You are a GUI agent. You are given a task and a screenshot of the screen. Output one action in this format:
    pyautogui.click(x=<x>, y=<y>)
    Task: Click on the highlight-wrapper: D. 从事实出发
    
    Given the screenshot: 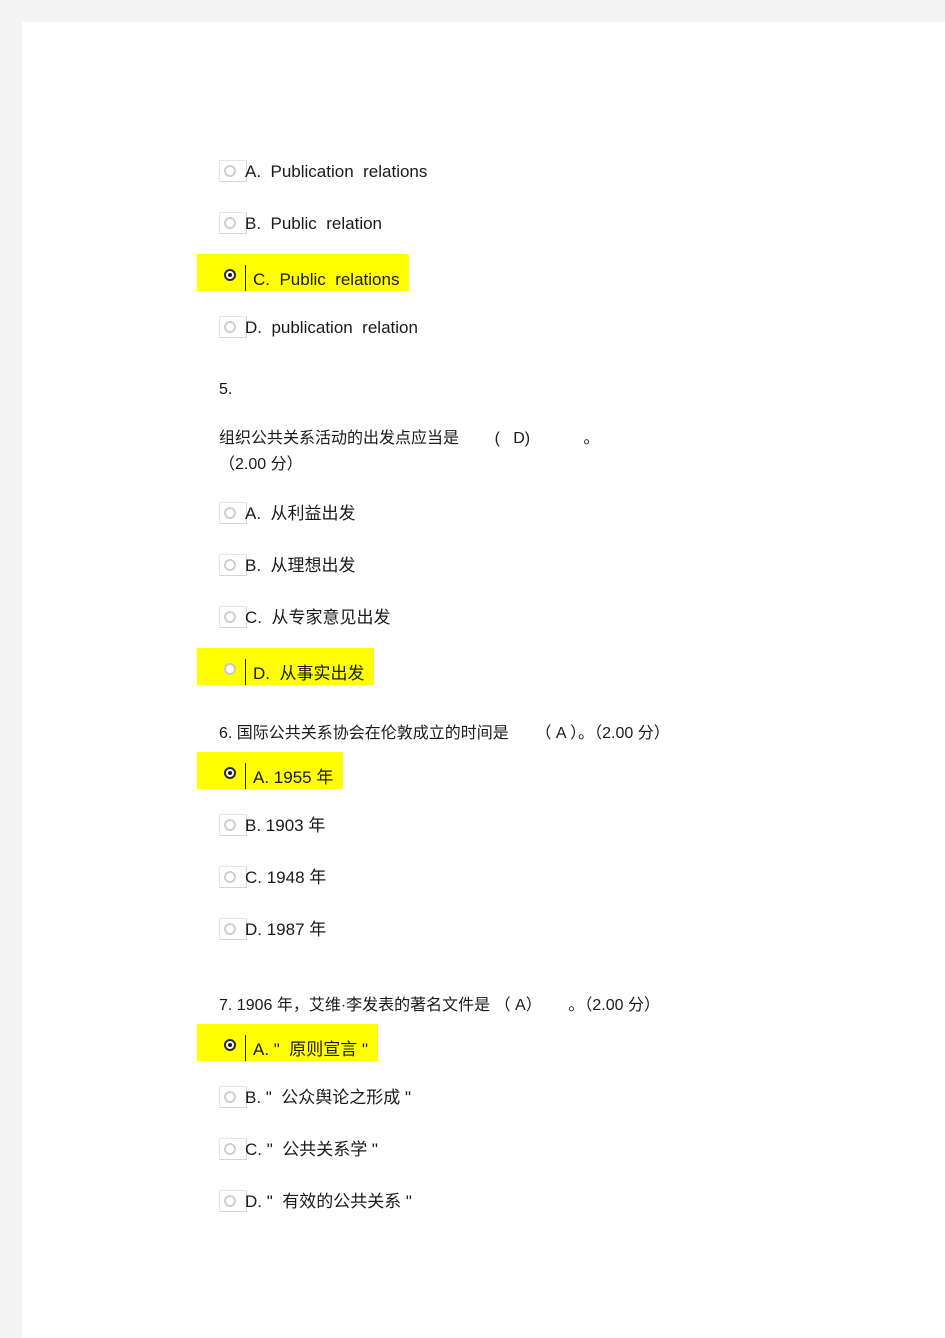 What is the action you would take?
    pyautogui.click(x=286, y=666)
    